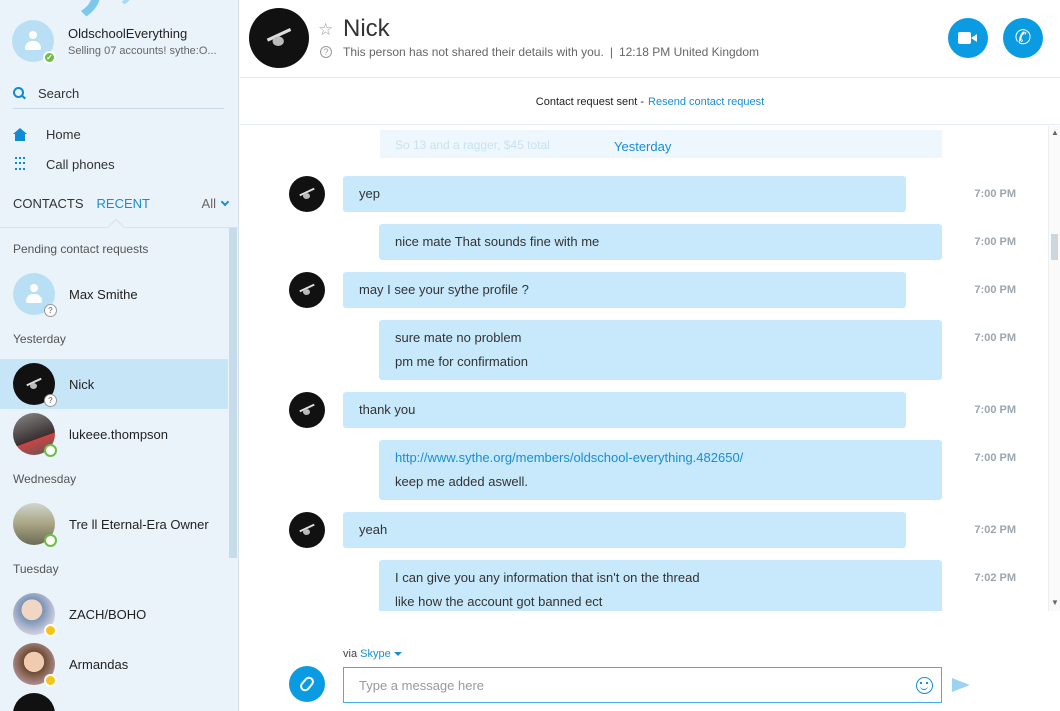 This screenshot has width=1060, height=711. What do you see at coordinates (706, 102) in the screenshot?
I see `resend-request-link: Resend contact request` at bounding box center [706, 102].